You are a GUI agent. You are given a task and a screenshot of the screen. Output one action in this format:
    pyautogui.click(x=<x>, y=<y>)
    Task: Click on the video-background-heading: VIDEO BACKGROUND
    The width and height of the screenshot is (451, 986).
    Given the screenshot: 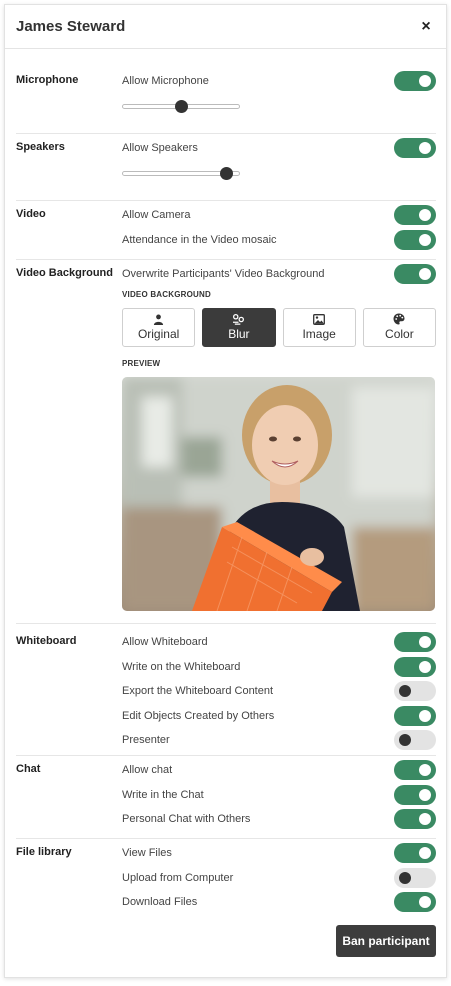 What is the action you would take?
    pyautogui.click(x=166, y=294)
    